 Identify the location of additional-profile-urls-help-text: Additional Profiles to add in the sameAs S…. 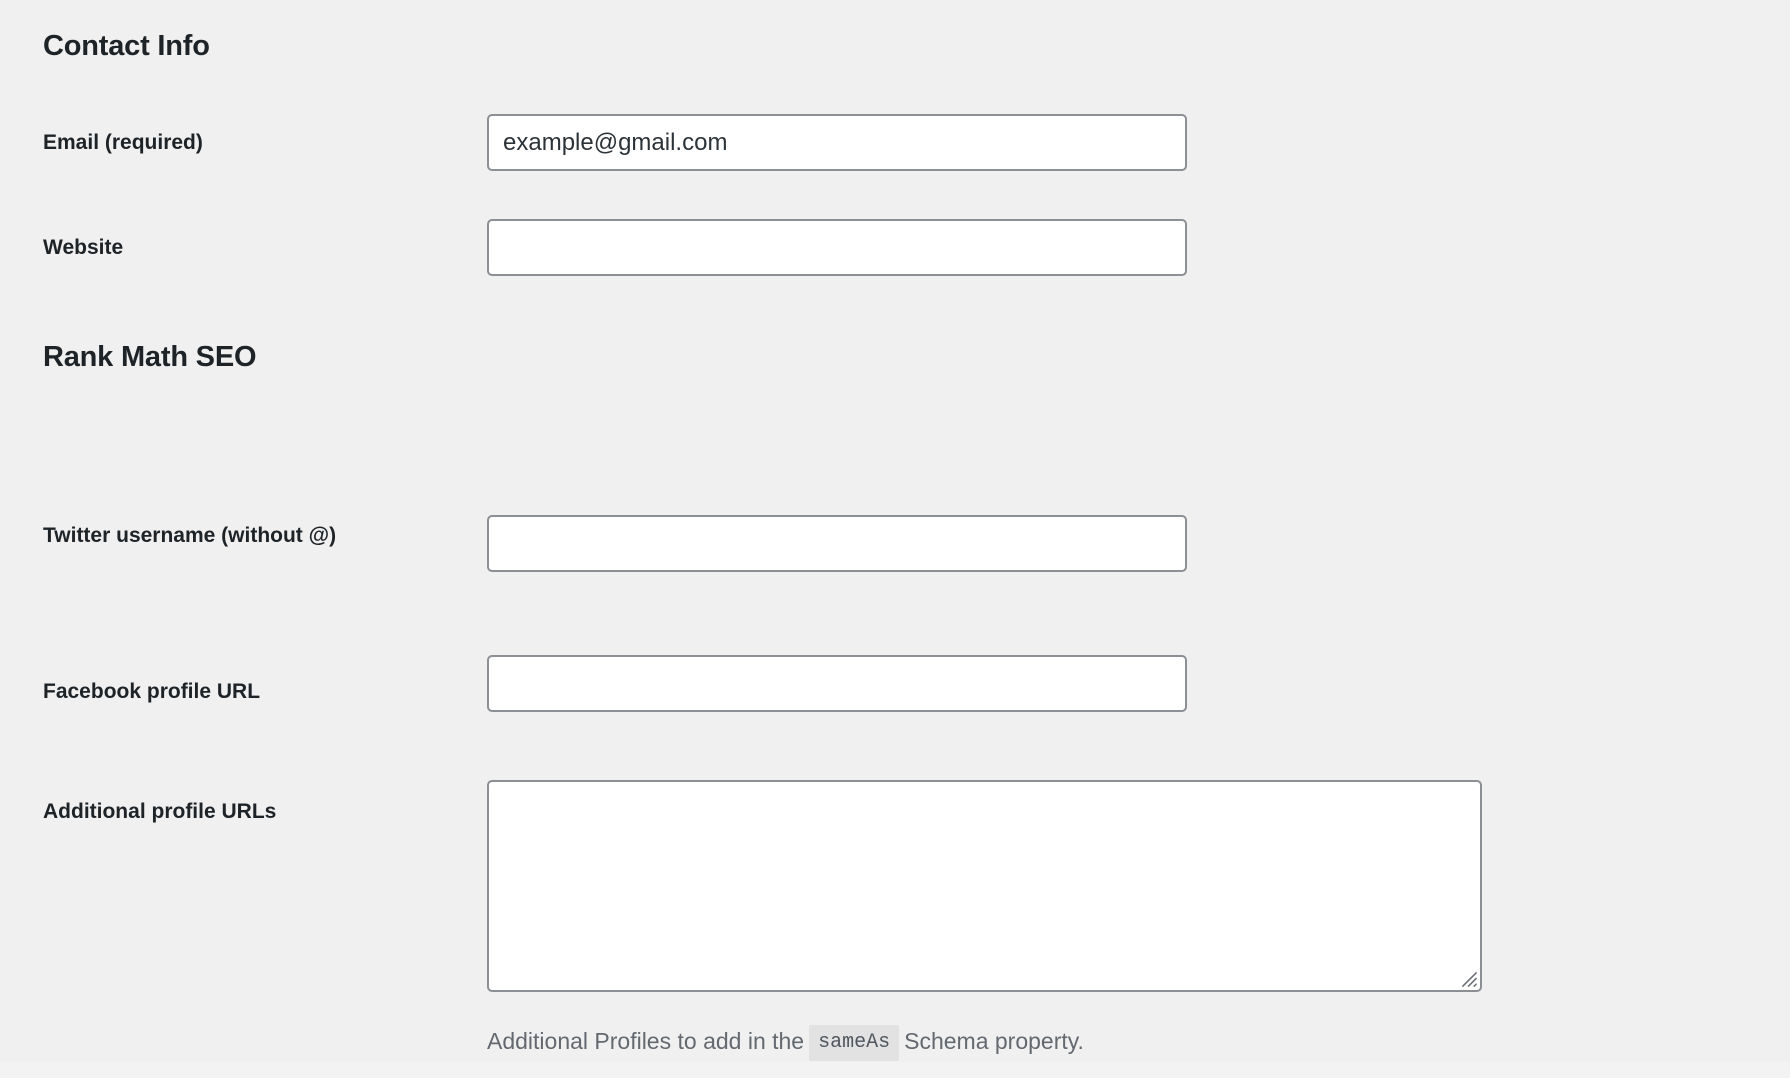
(785, 1043).